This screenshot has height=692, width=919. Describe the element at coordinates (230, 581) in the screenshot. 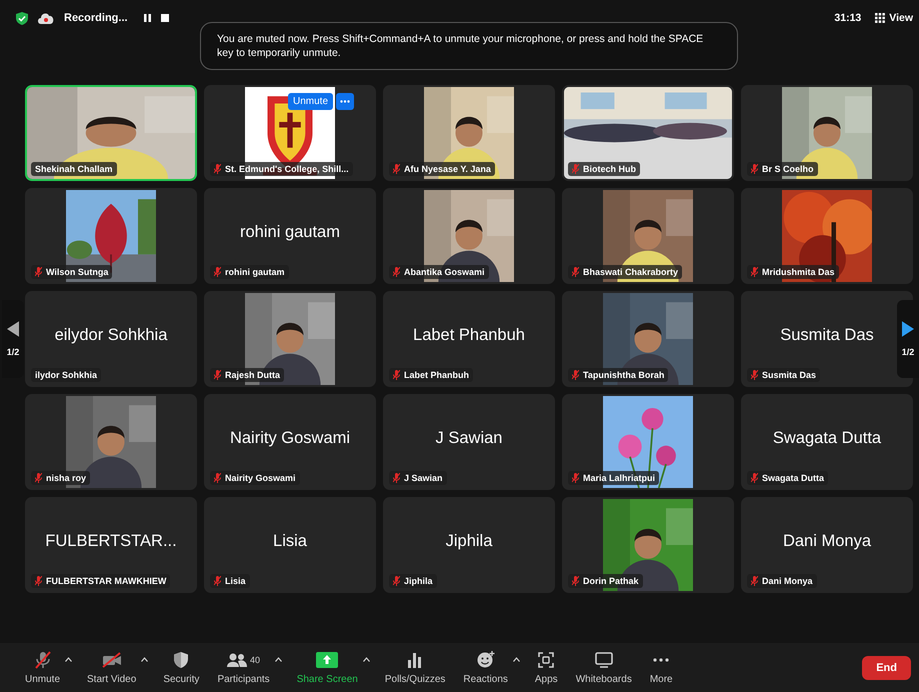

I see `name-label: Lisia` at that location.